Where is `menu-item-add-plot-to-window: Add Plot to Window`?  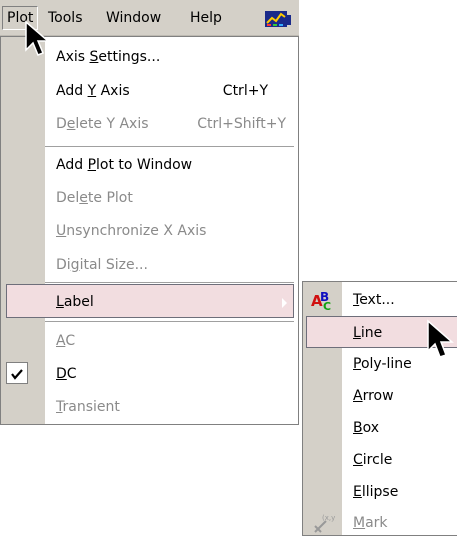 menu-item-add-plot-to-window: Add Plot to Window is located at coordinates (149, 165).